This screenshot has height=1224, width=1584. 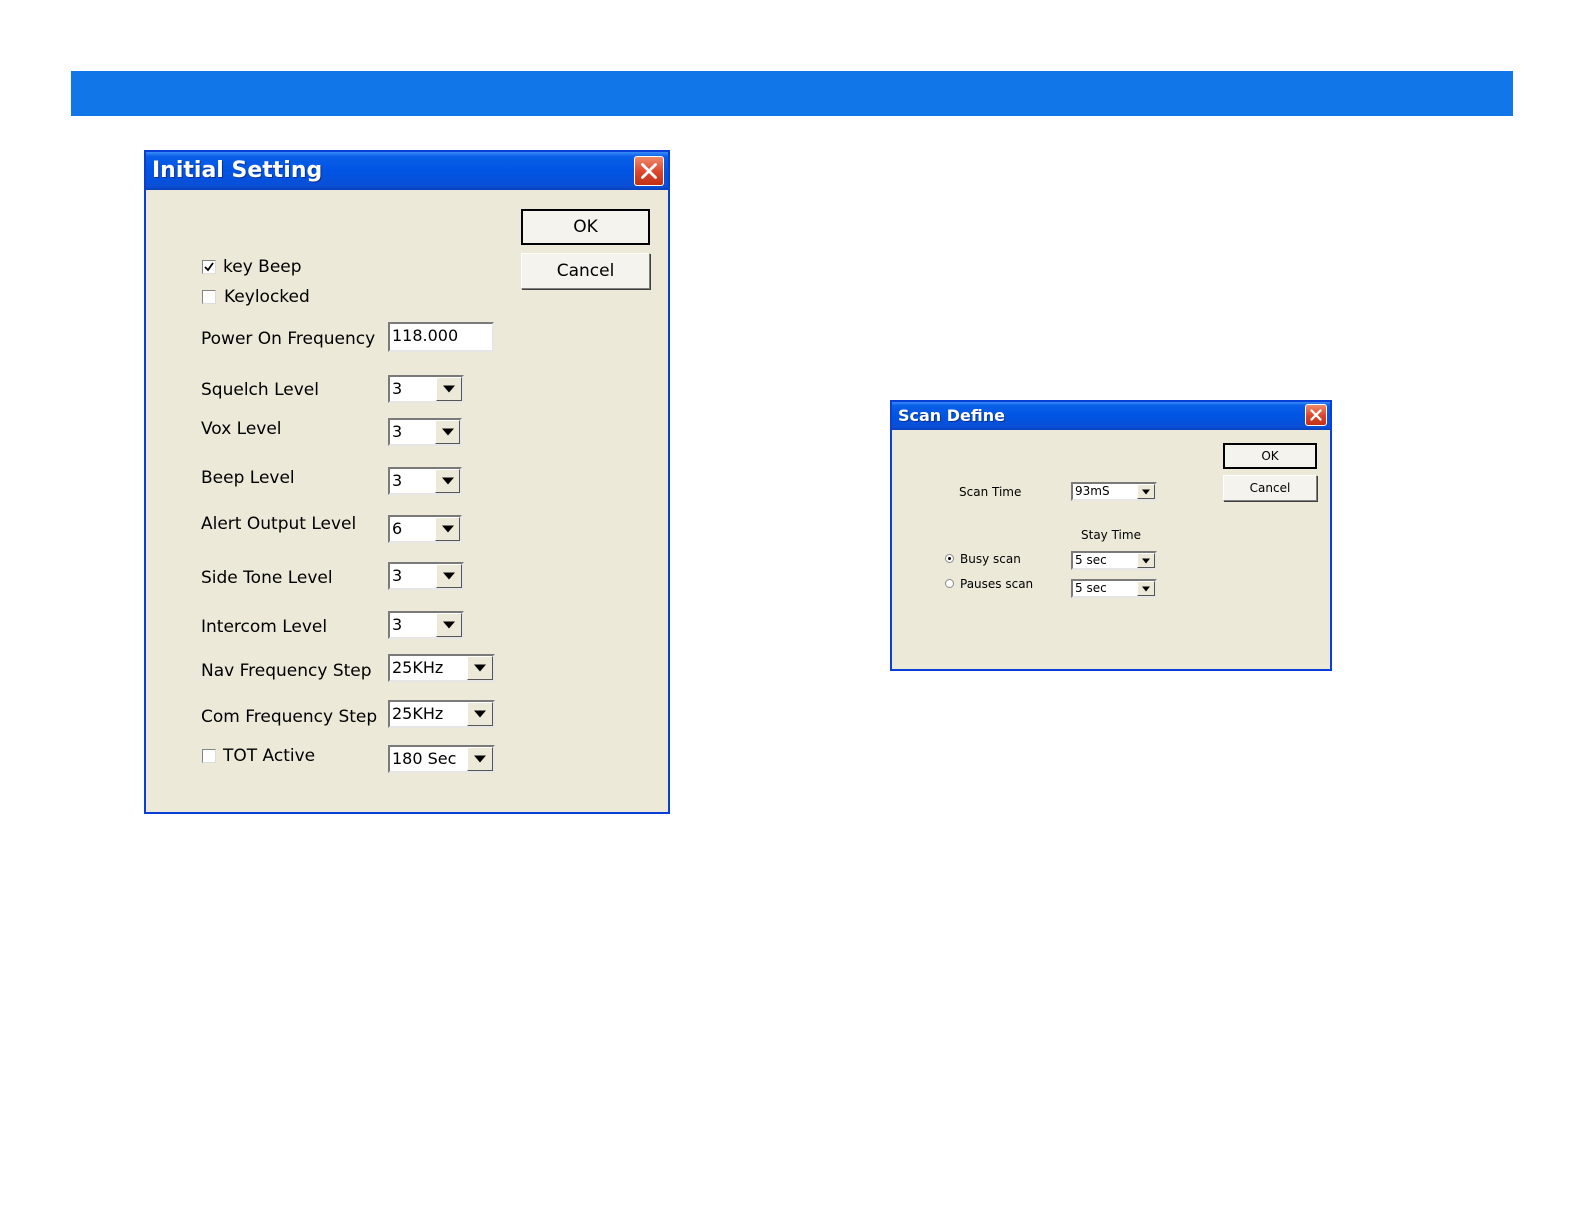 I want to click on side-tone-level-label: Side Tone Level, so click(x=267, y=578).